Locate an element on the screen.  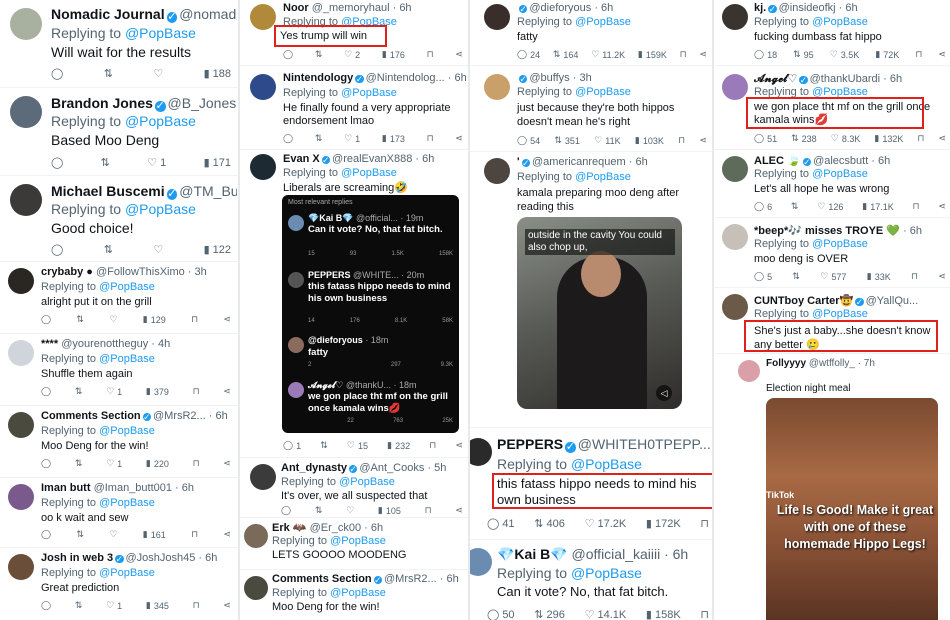
handle: @dieforyous · 6h is located at coordinates (571, 8).